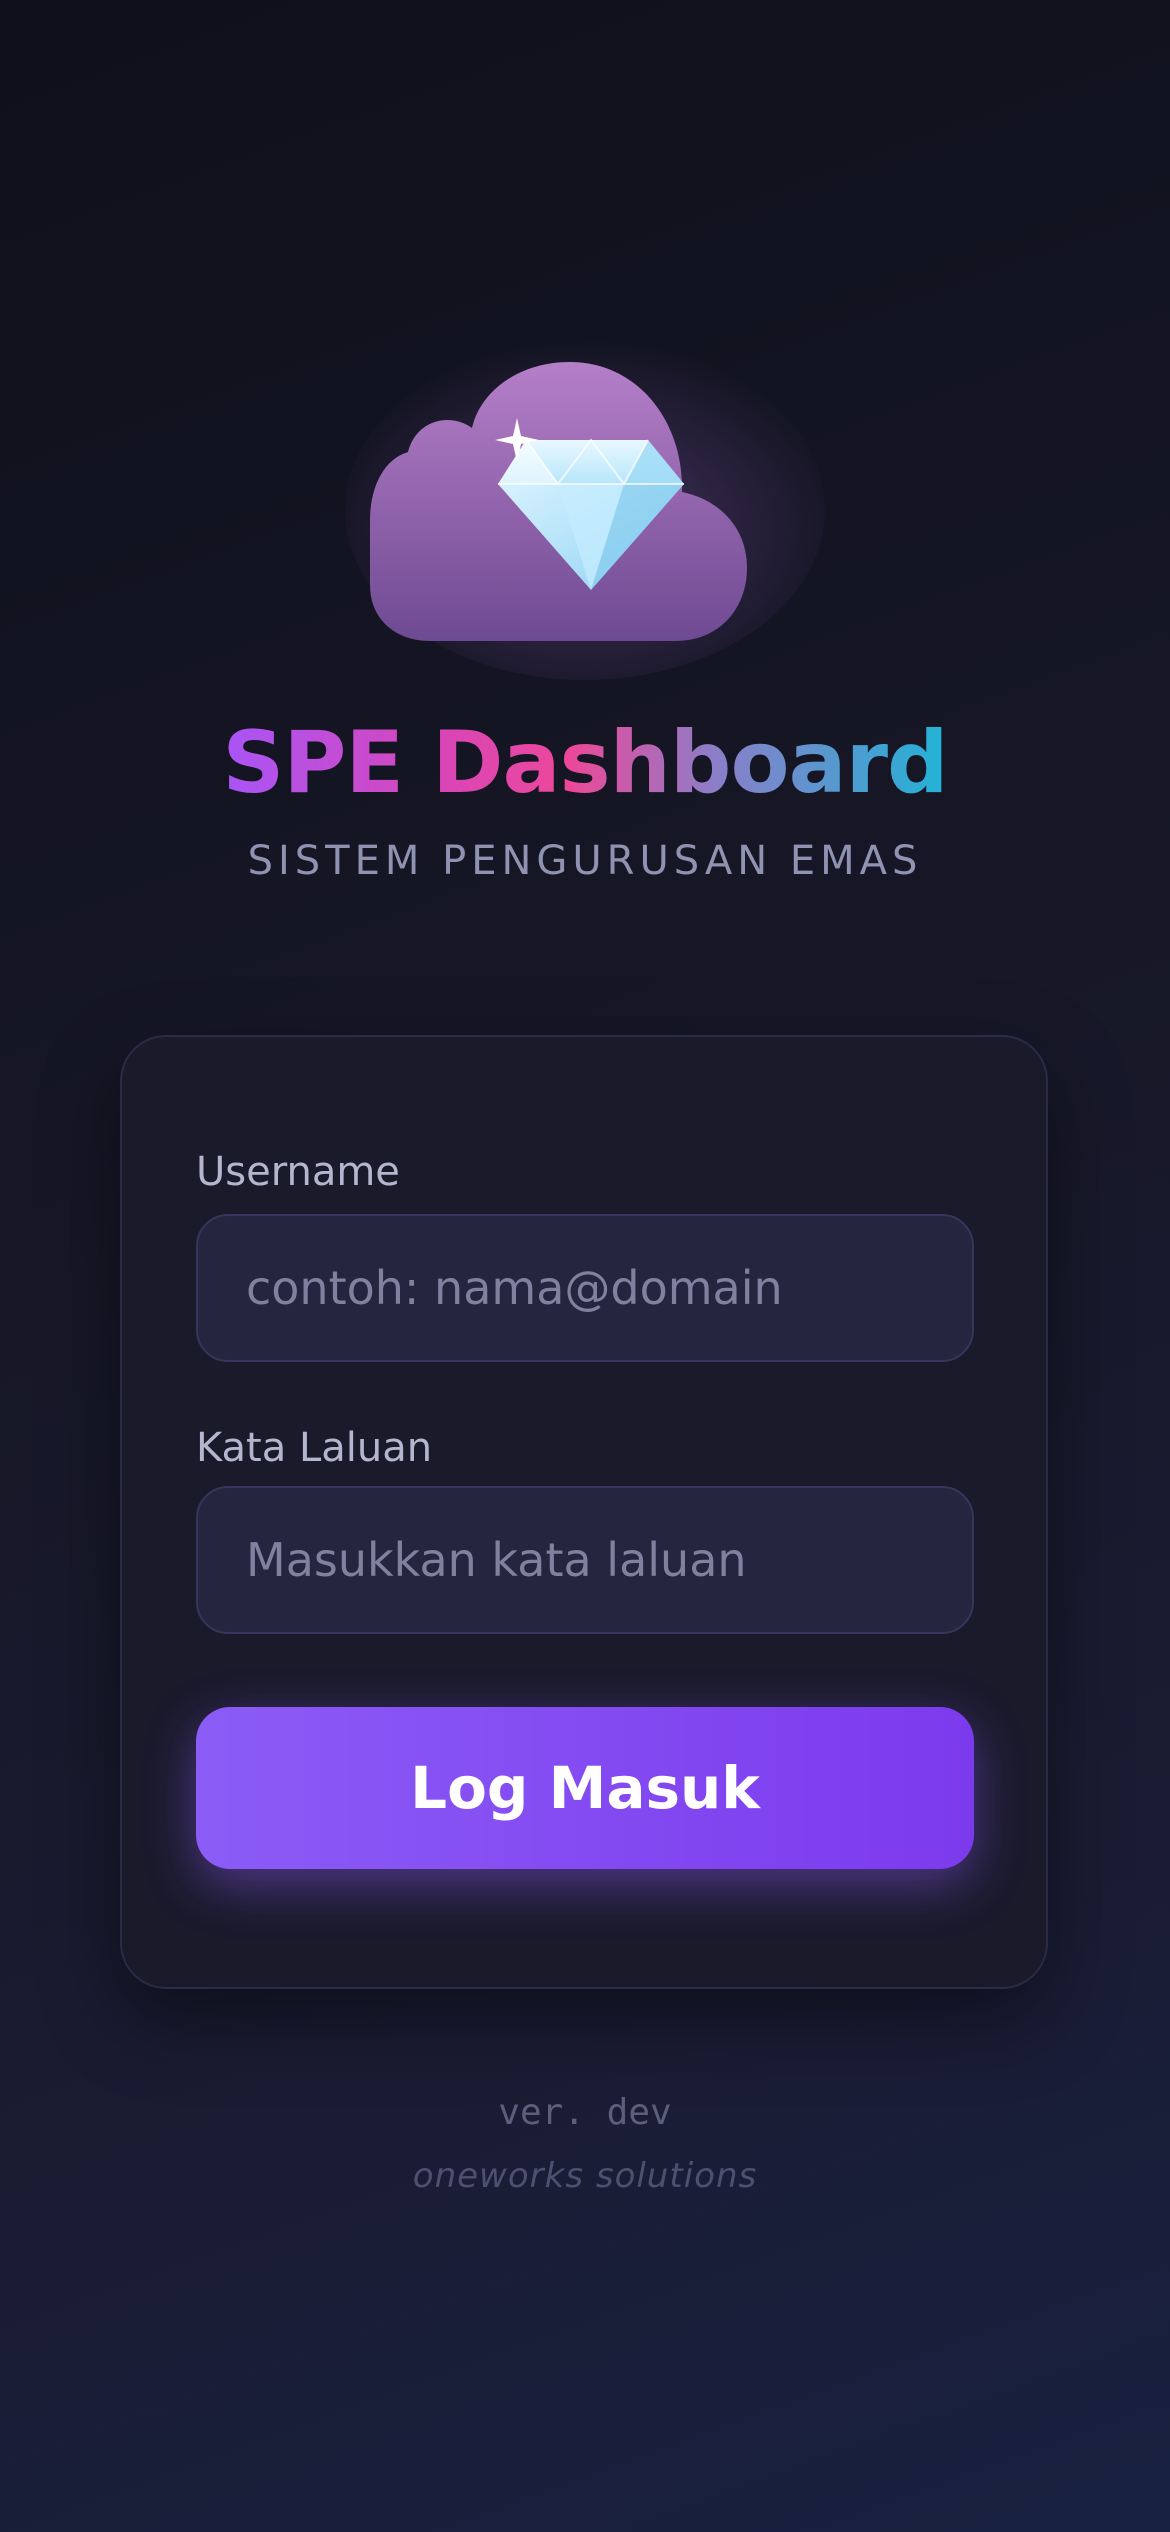 This screenshot has height=2532, width=1170. Describe the element at coordinates (298, 1172) in the screenshot. I see `username-label: Username` at that location.